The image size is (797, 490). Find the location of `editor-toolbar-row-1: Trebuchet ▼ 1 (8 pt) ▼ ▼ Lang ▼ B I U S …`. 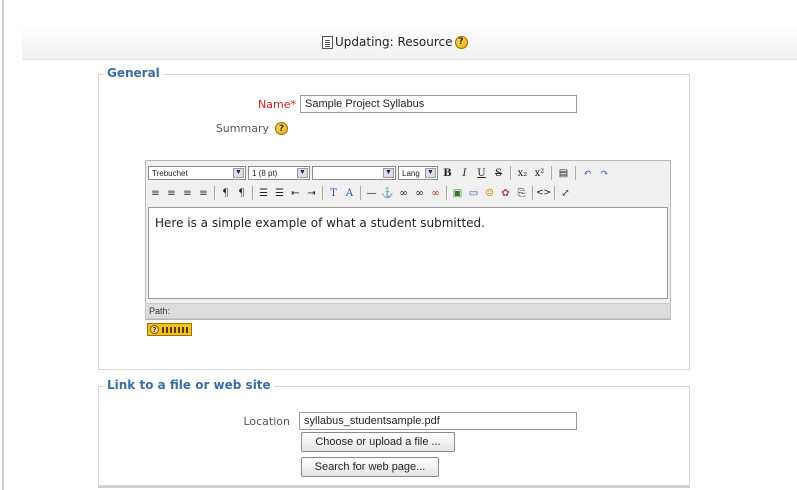

editor-toolbar-row-1: Trebuchet ▼ 1 (8 pt) ▼ ▼ Lang ▼ B I U S … is located at coordinates (380, 173).